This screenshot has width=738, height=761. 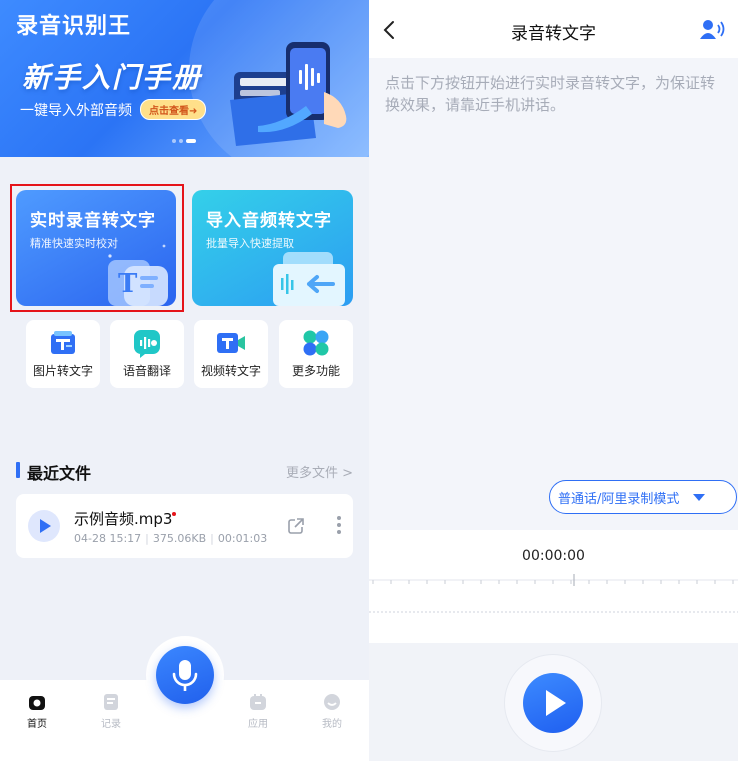 I want to click on file-size: 375.06KB, so click(x=179, y=538).